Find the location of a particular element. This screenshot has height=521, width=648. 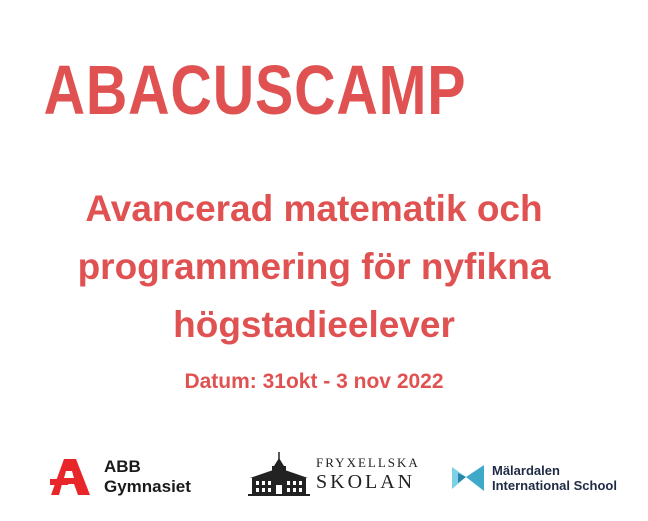

fryxellska-line-2: SKOLAN is located at coordinates (366, 481).